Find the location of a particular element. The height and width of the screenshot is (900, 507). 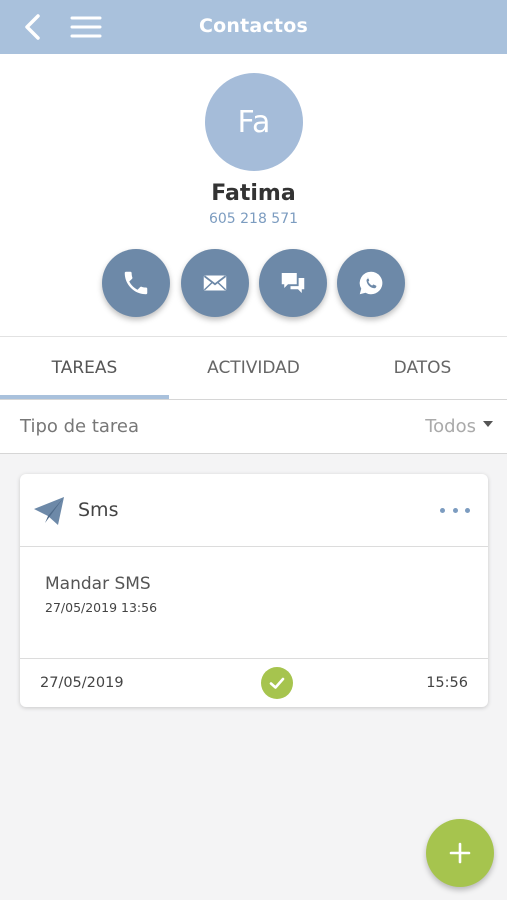

tab-actividad: ACTIVIDAD is located at coordinates (253, 368).